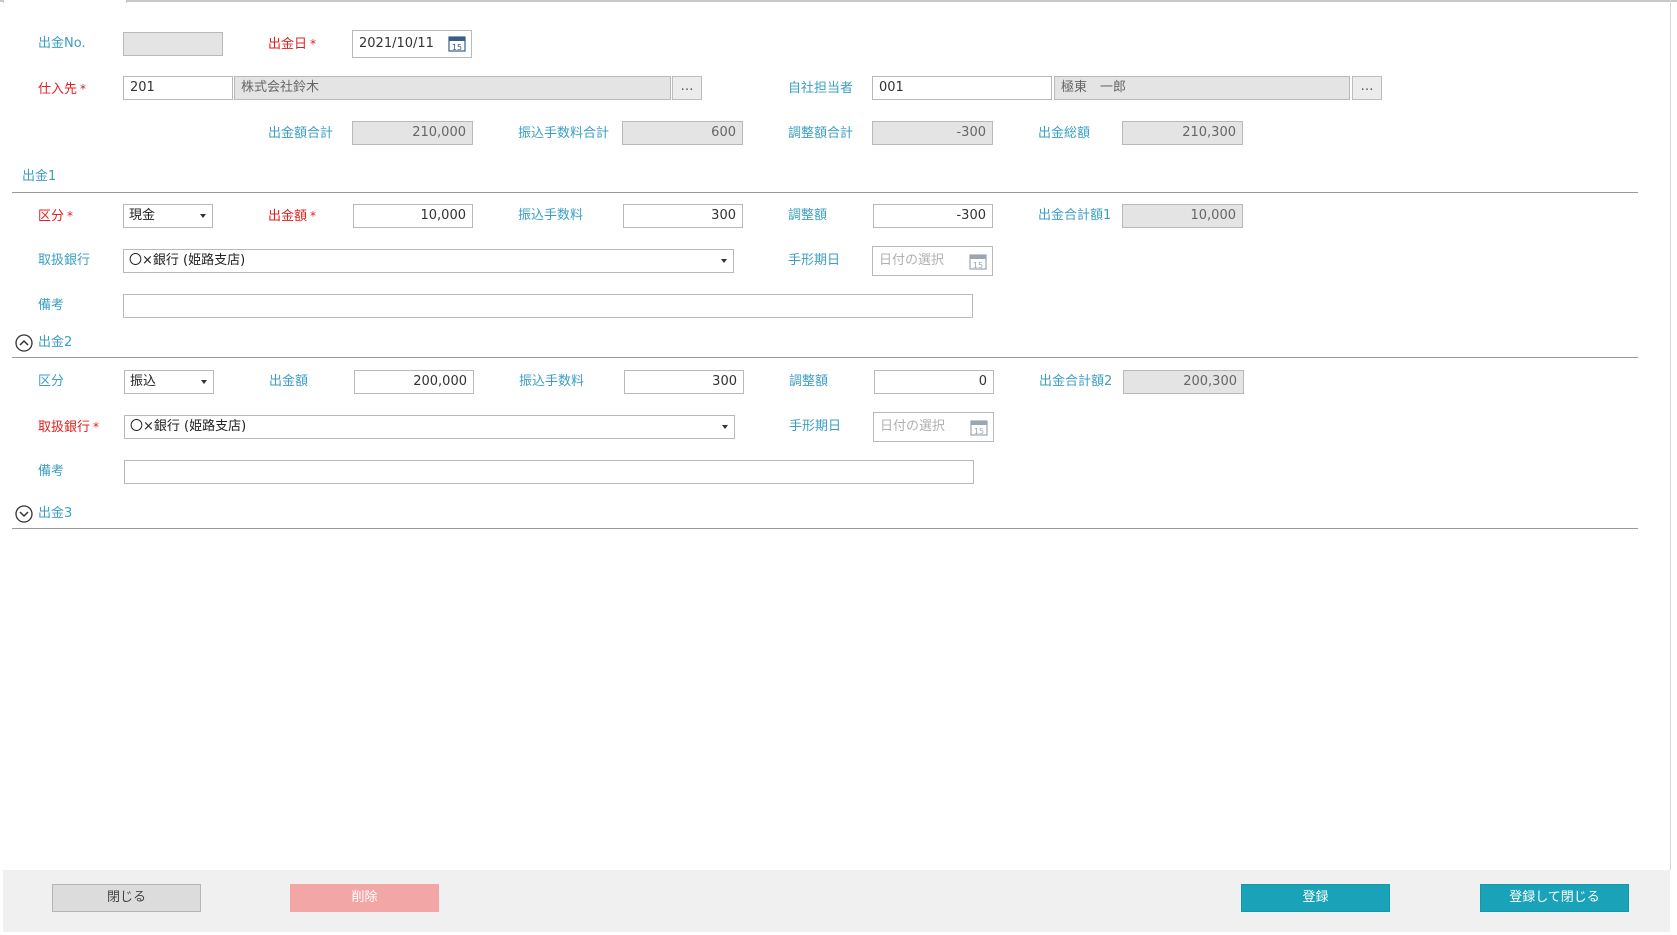 The width and height of the screenshot is (1677, 935). Describe the element at coordinates (62, 43) in the screenshot. I see `payment-no-label: 出金No.` at that location.